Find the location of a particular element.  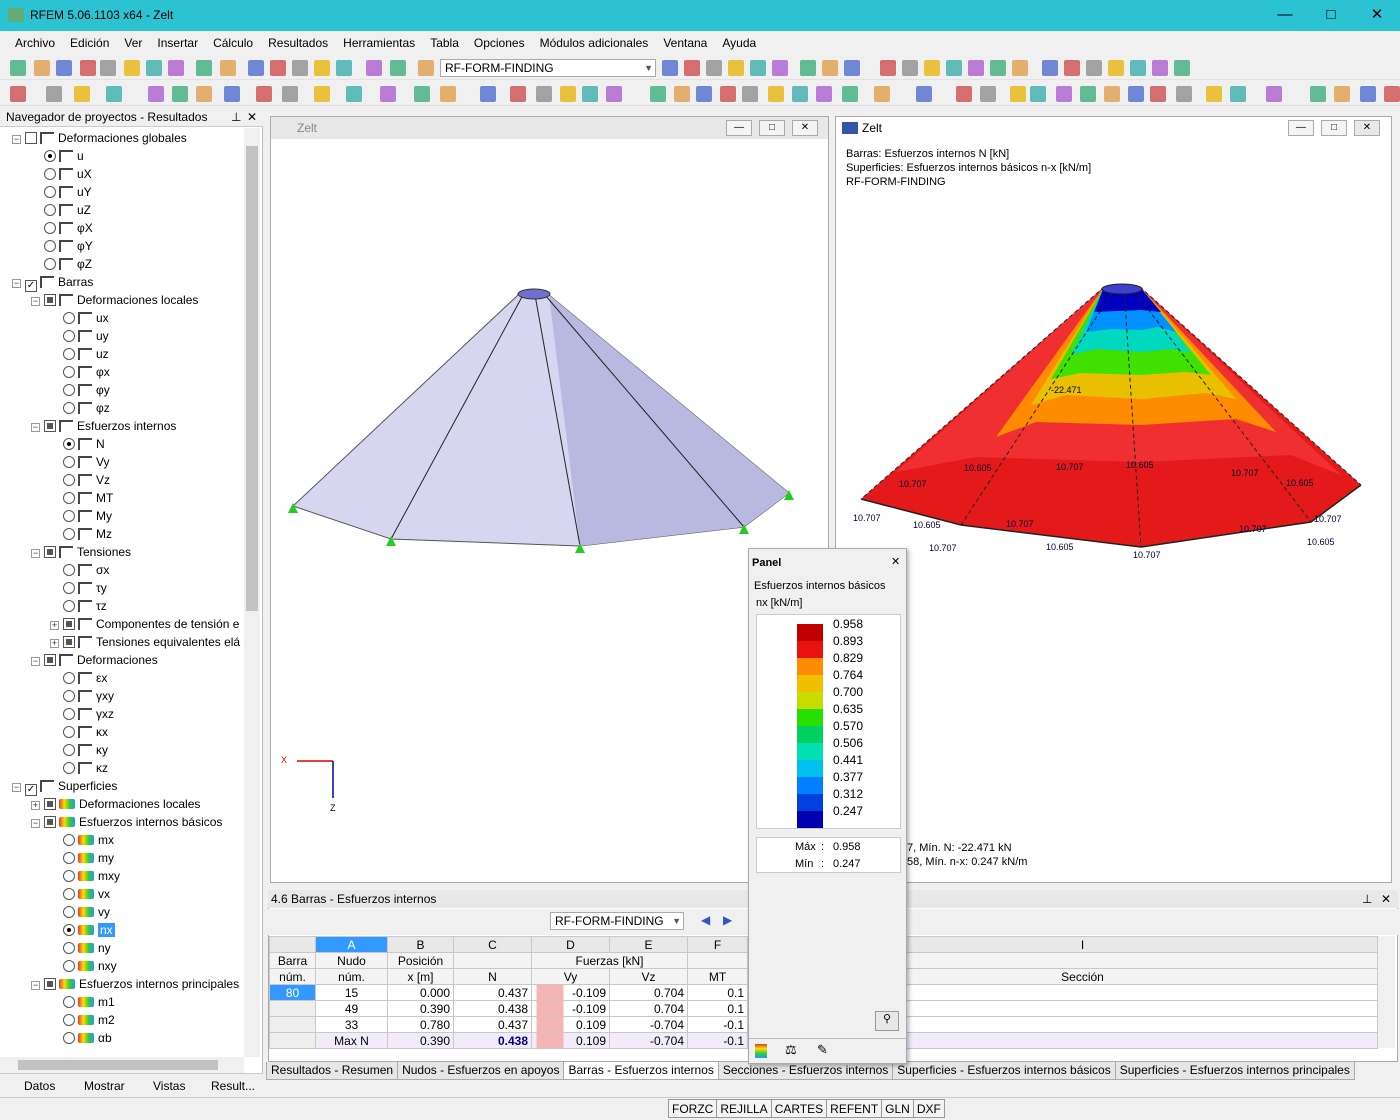

tree-item: ny is located at coordinates (80, 948).